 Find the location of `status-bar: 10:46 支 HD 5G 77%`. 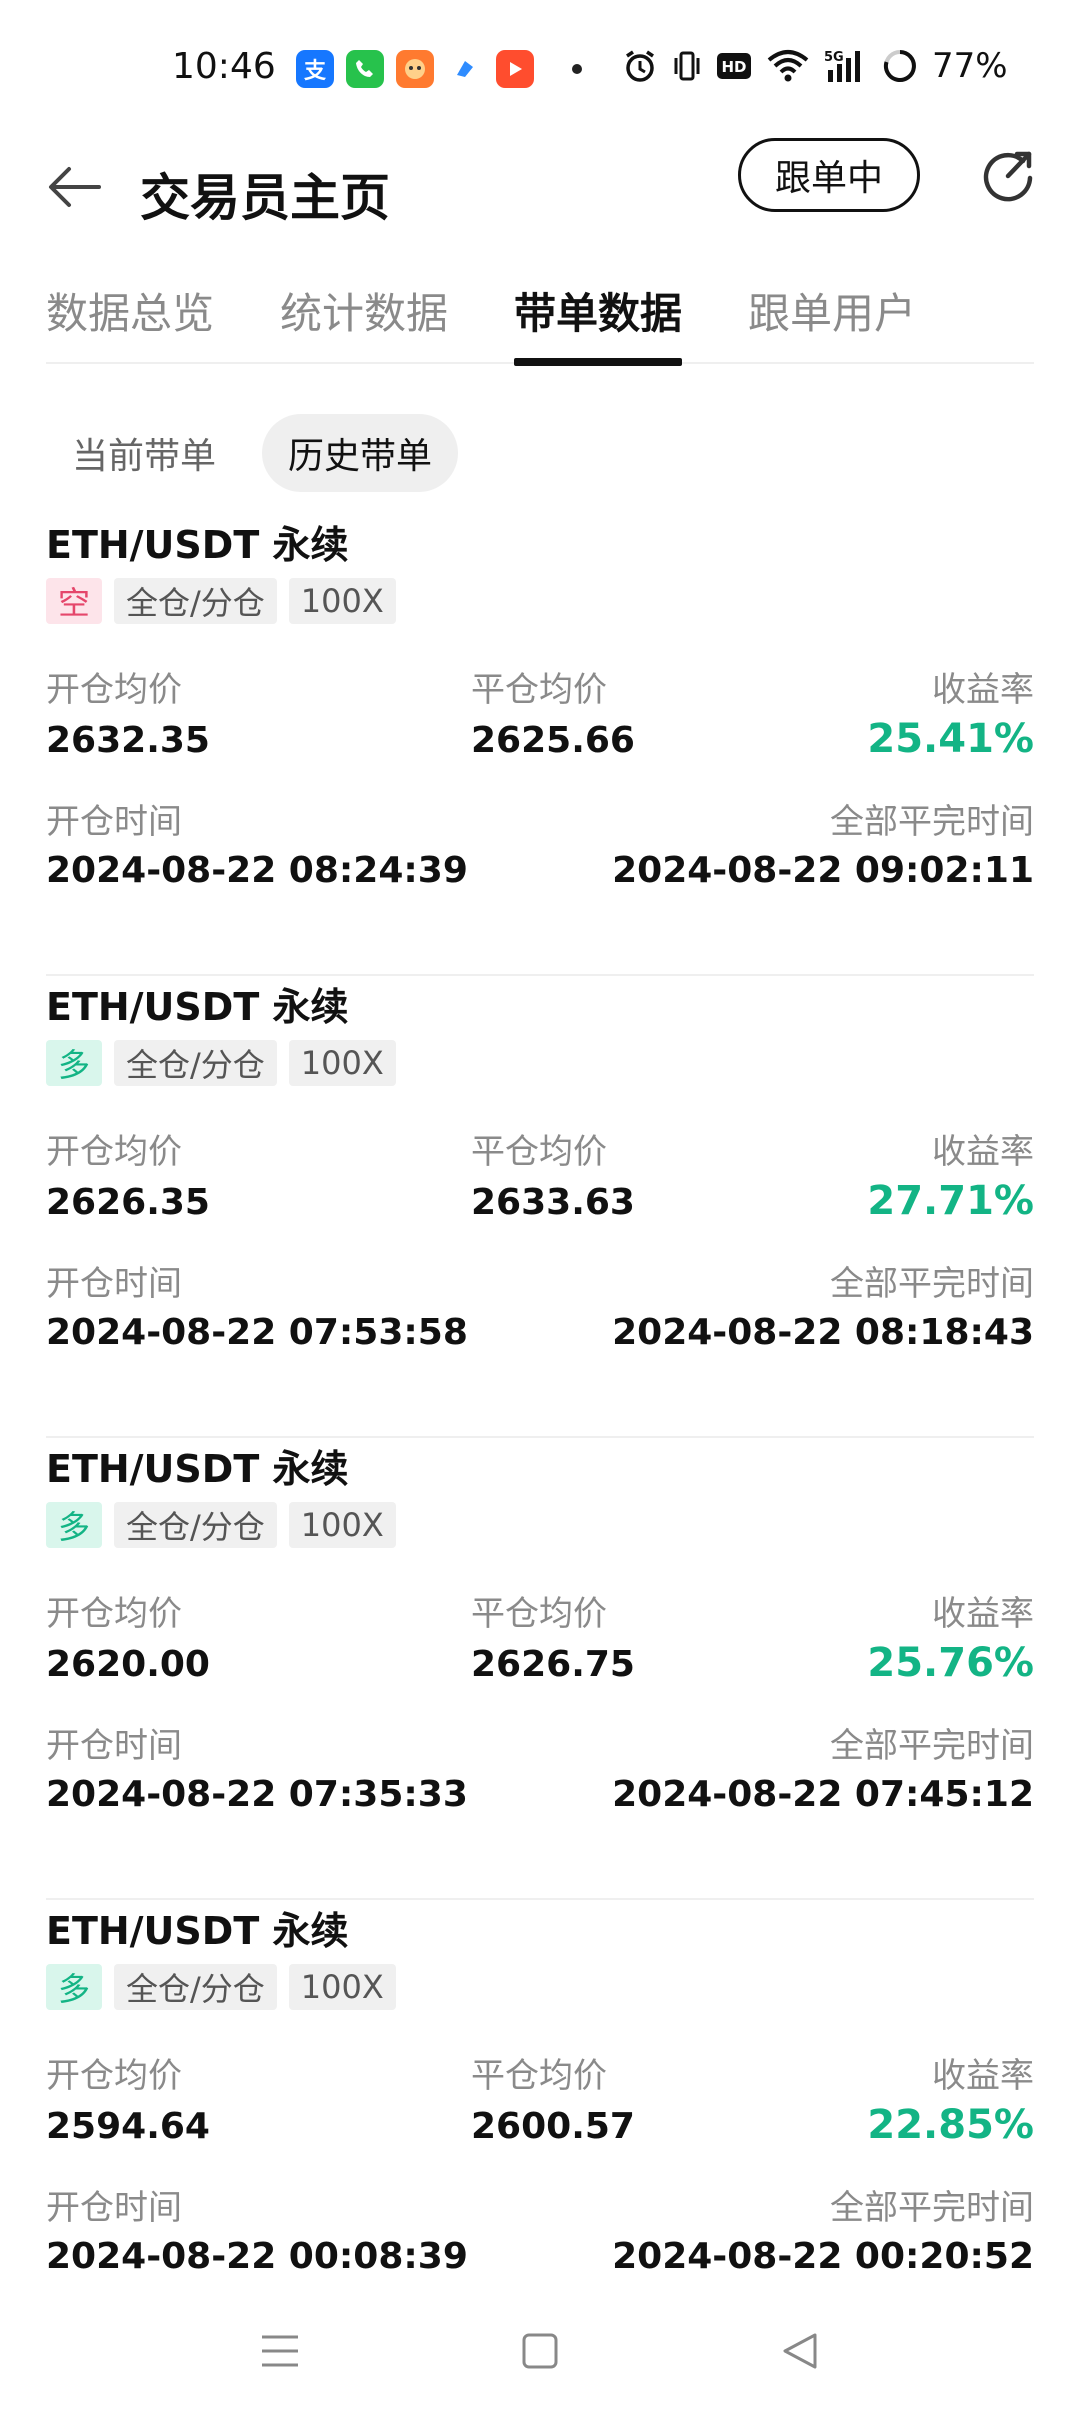

status-bar: 10:46 支 HD 5G 77% is located at coordinates (540, 70).